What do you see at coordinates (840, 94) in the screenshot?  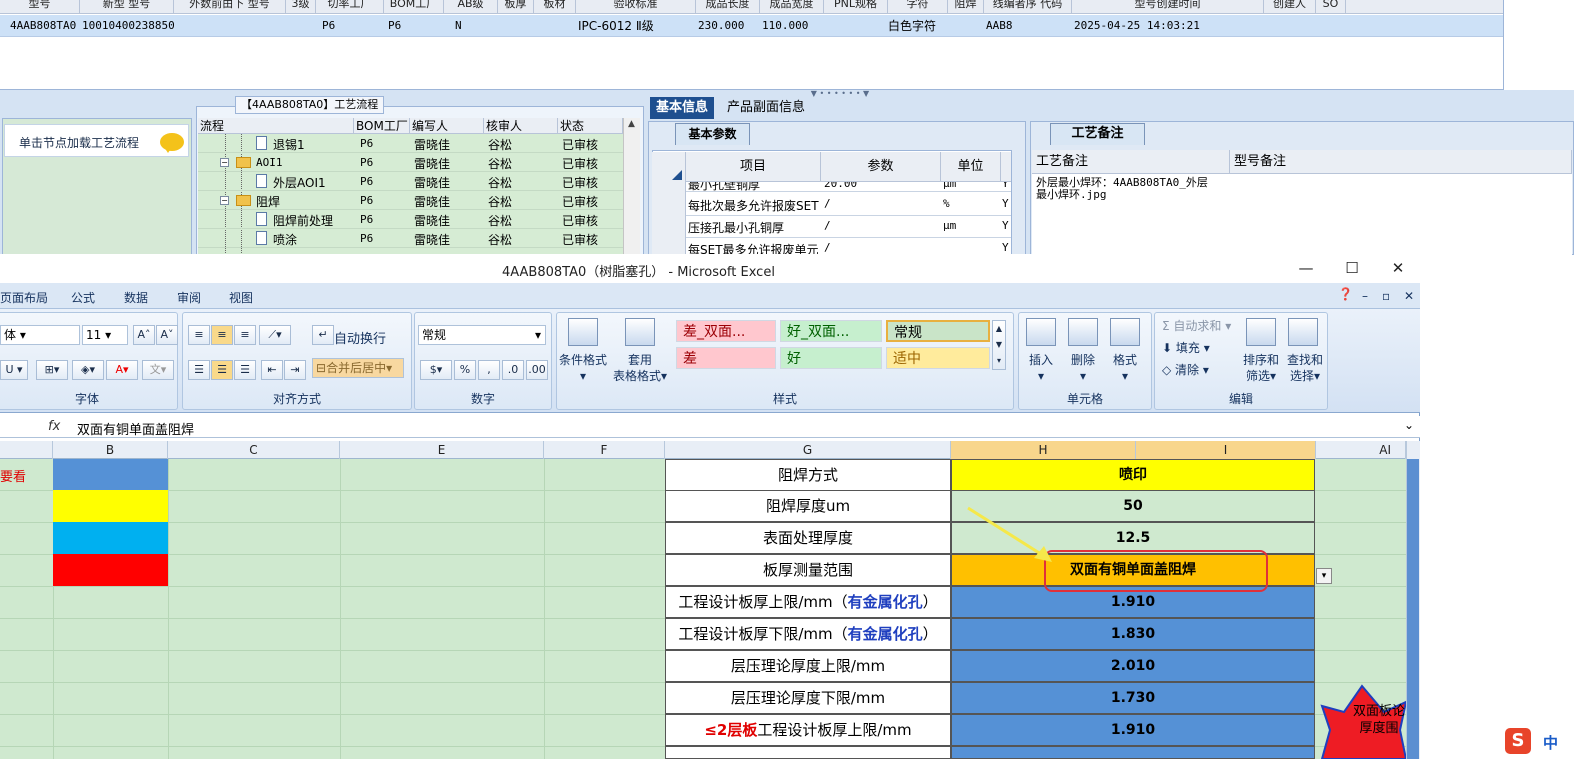 I see `splitter-handle: ▼ • • • • • • ▼` at bounding box center [840, 94].